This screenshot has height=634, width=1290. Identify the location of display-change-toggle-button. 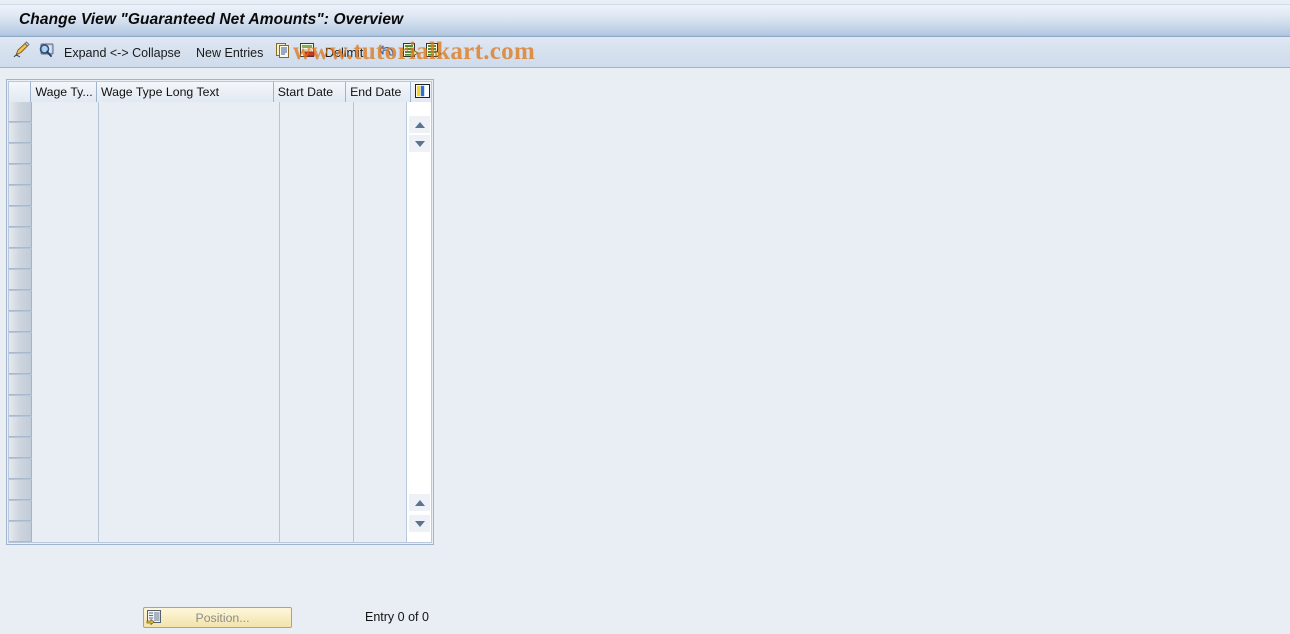
(22, 52).